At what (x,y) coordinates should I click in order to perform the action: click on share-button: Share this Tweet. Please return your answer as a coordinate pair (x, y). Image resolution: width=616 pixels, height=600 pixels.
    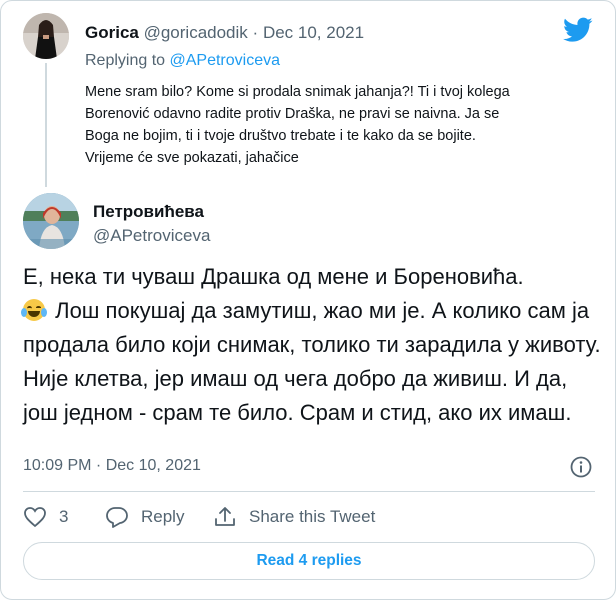
    Looking at the image, I should click on (294, 517).